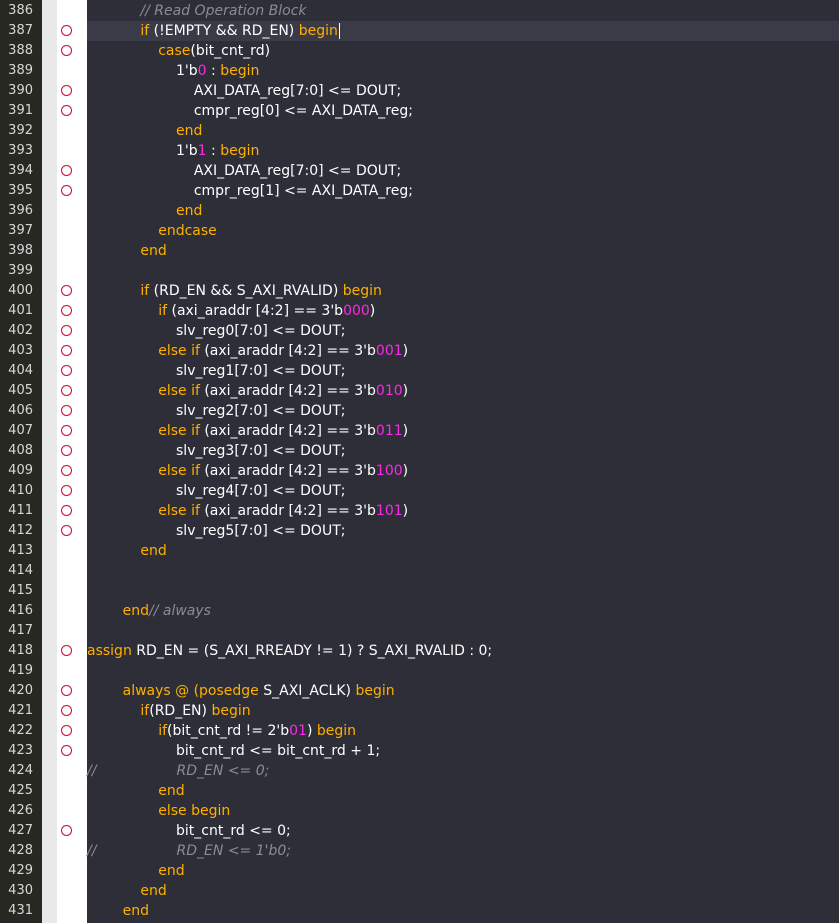 This screenshot has width=839, height=923. What do you see at coordinates (419, 611) in the screenshot?
I see `code-line: 416 end// always` at bounding box center [419, 611].